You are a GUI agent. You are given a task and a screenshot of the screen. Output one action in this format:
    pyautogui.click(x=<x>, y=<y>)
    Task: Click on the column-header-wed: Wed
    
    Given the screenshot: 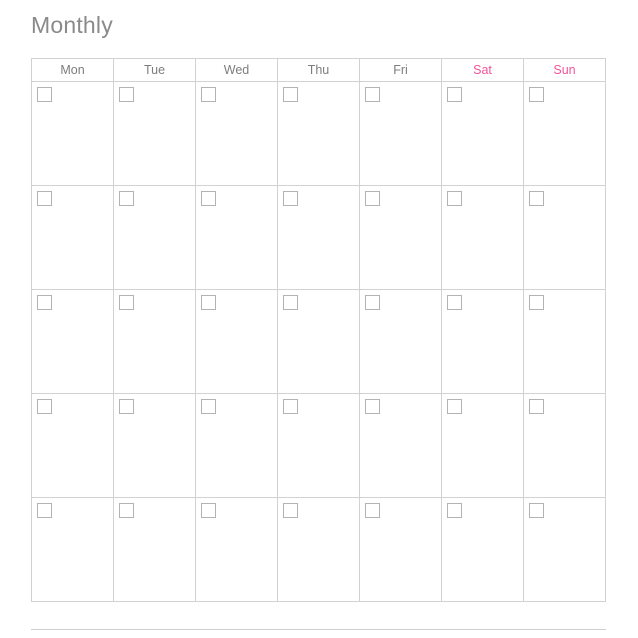 What is the action you would take?
    pyautogui.click(x=236, y=70)
    